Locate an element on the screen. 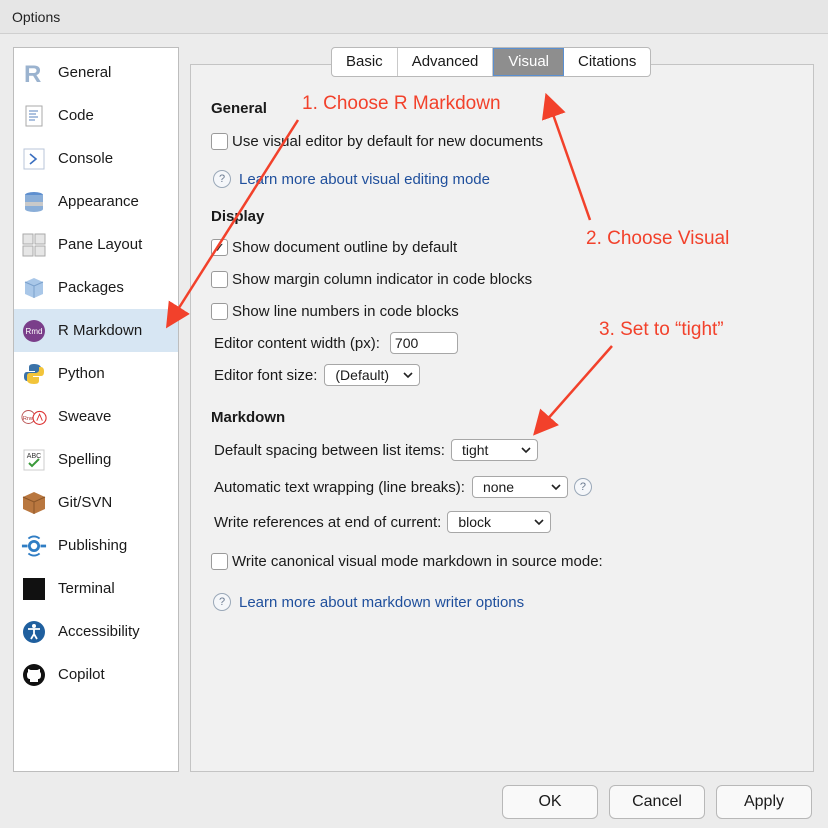 This screenshot has height=828, width=828. sidebar-item-label: Accessibility is located at coordinates (99, 631).